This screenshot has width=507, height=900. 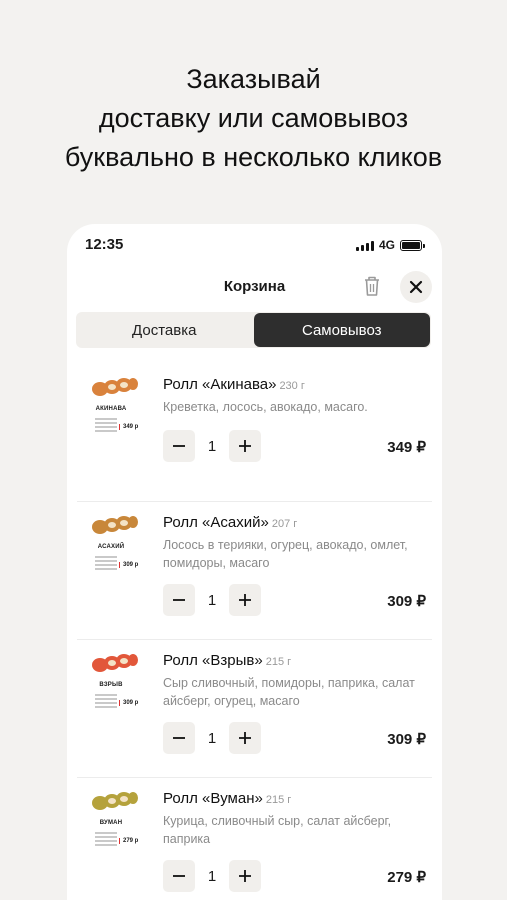 I want to click on status-indicators: 4G, so click(x=390, y=245).